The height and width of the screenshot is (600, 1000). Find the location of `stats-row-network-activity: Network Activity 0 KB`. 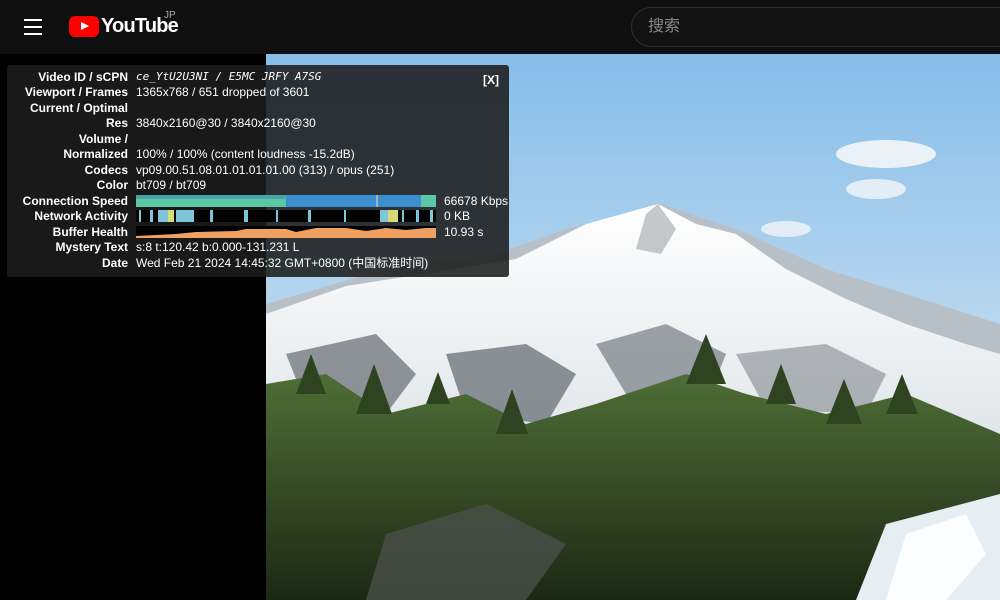

stats-row-network-activity: Network Activity 0 KB is located at coordinates (258, 217).